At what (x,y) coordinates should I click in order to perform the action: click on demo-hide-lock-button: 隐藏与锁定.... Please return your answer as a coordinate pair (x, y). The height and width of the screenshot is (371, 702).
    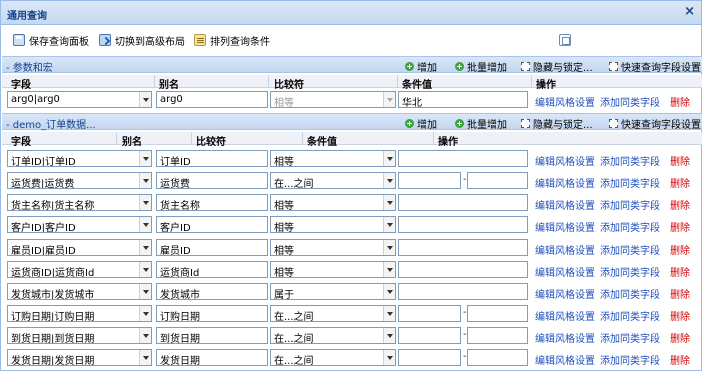
    Looking at the image, I should click on (557, 123).